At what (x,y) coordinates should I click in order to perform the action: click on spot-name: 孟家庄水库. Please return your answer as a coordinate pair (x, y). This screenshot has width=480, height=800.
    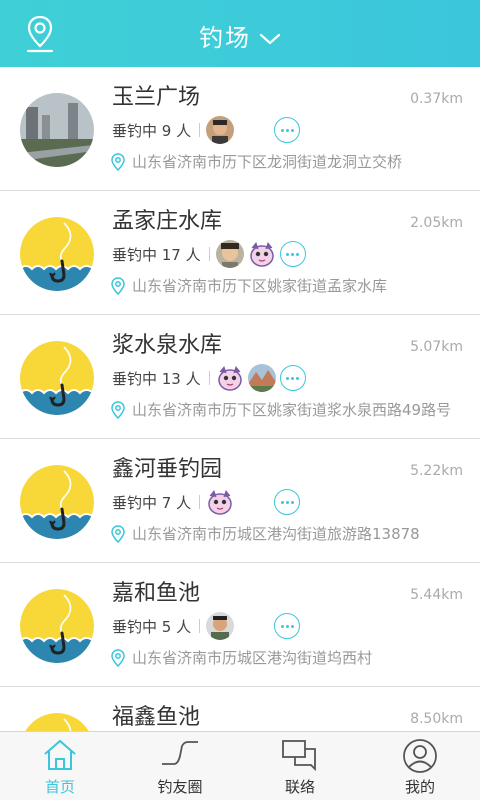
    Looking at the image, I should click on (167, 221).